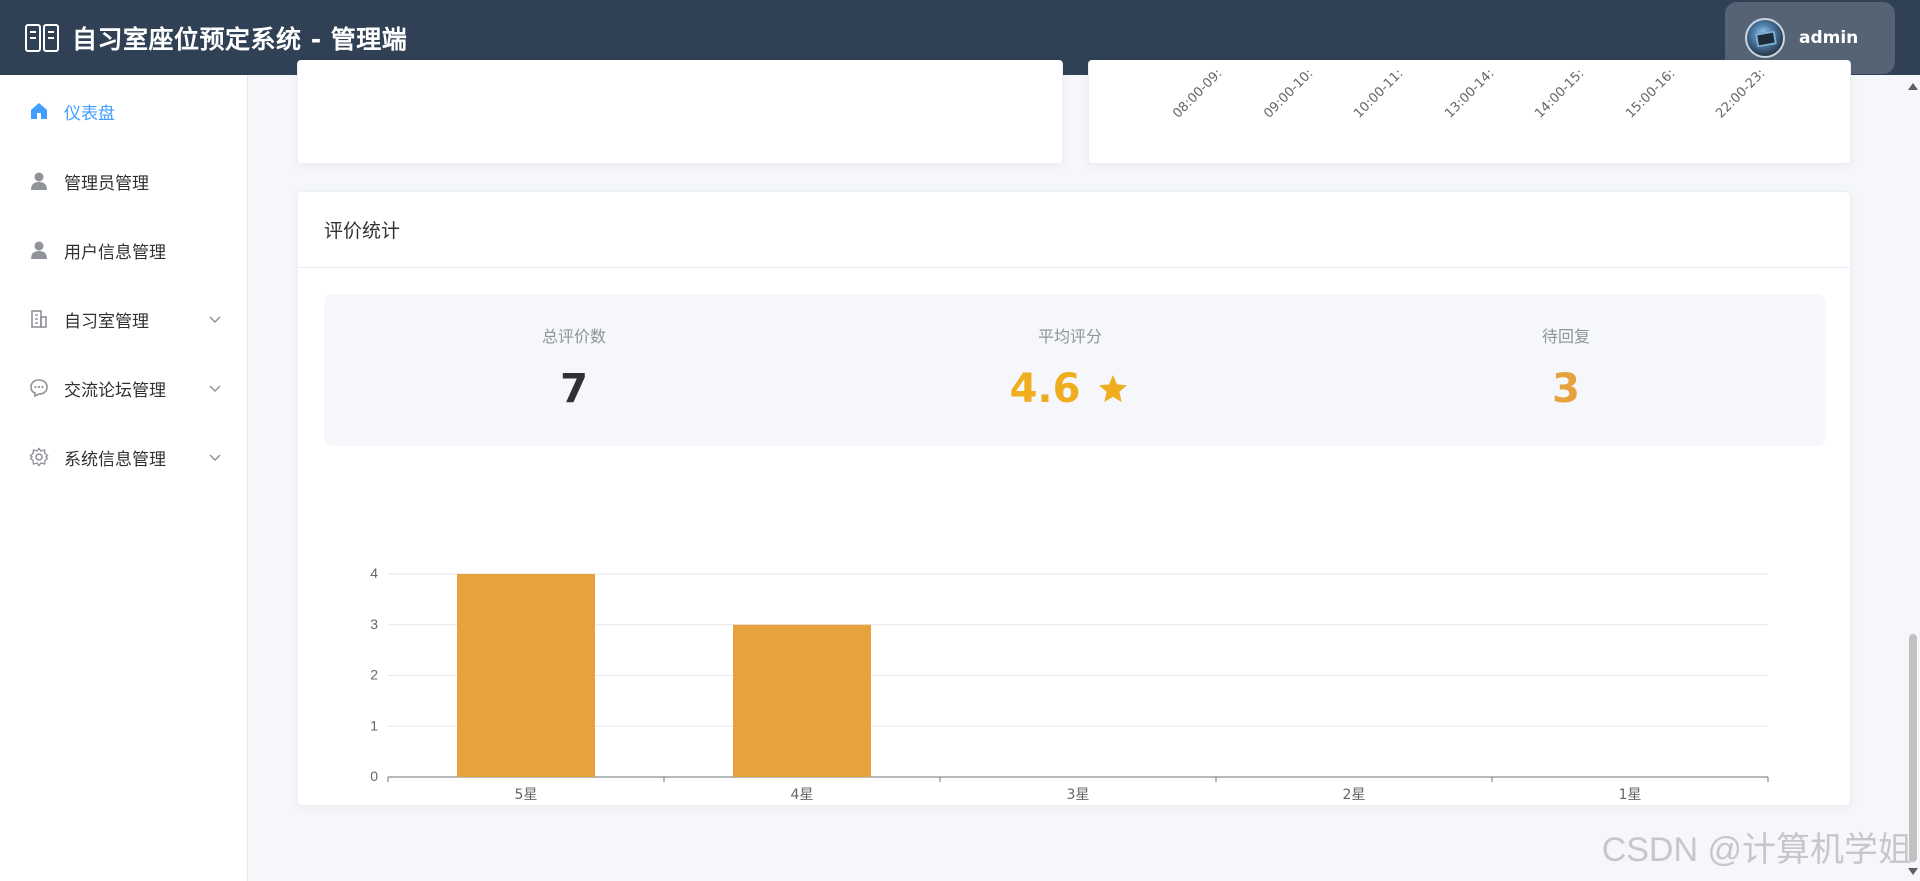 The height and width of the screenshot is (881, 1920). Describe the element at coordinates (374, 675) in the screenshot. I see `y-tick-label: 2` at that location.